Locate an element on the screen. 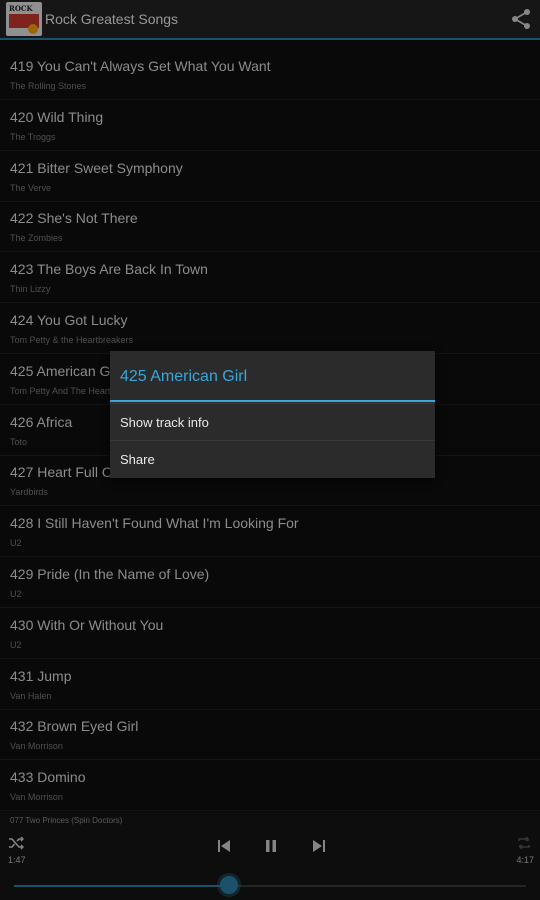 The width and height of the screenshot is (540, 900). app-title: Rock Greatest Songs is located at coordinates (112, 19).